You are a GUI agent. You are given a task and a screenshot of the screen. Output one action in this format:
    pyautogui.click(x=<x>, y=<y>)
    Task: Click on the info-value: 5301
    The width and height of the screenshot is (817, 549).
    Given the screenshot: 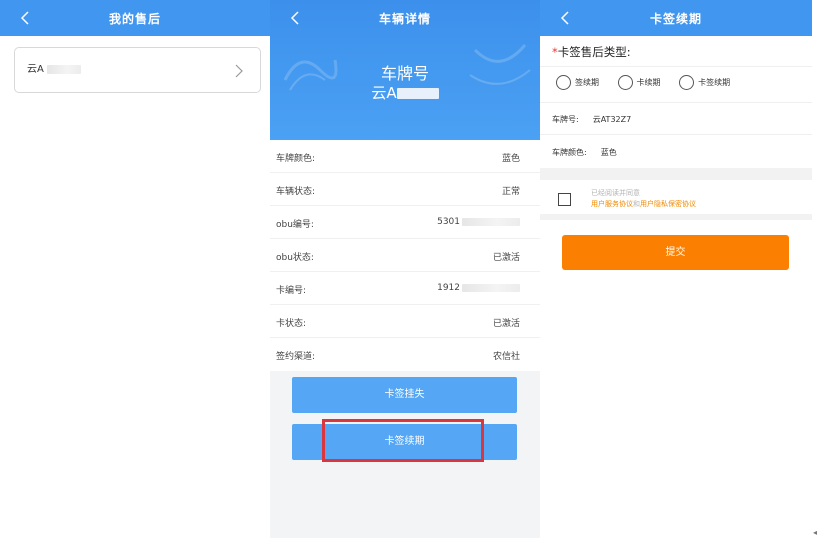 What is the action you would take?
    pyautogui.click(x=478, y=222)
    